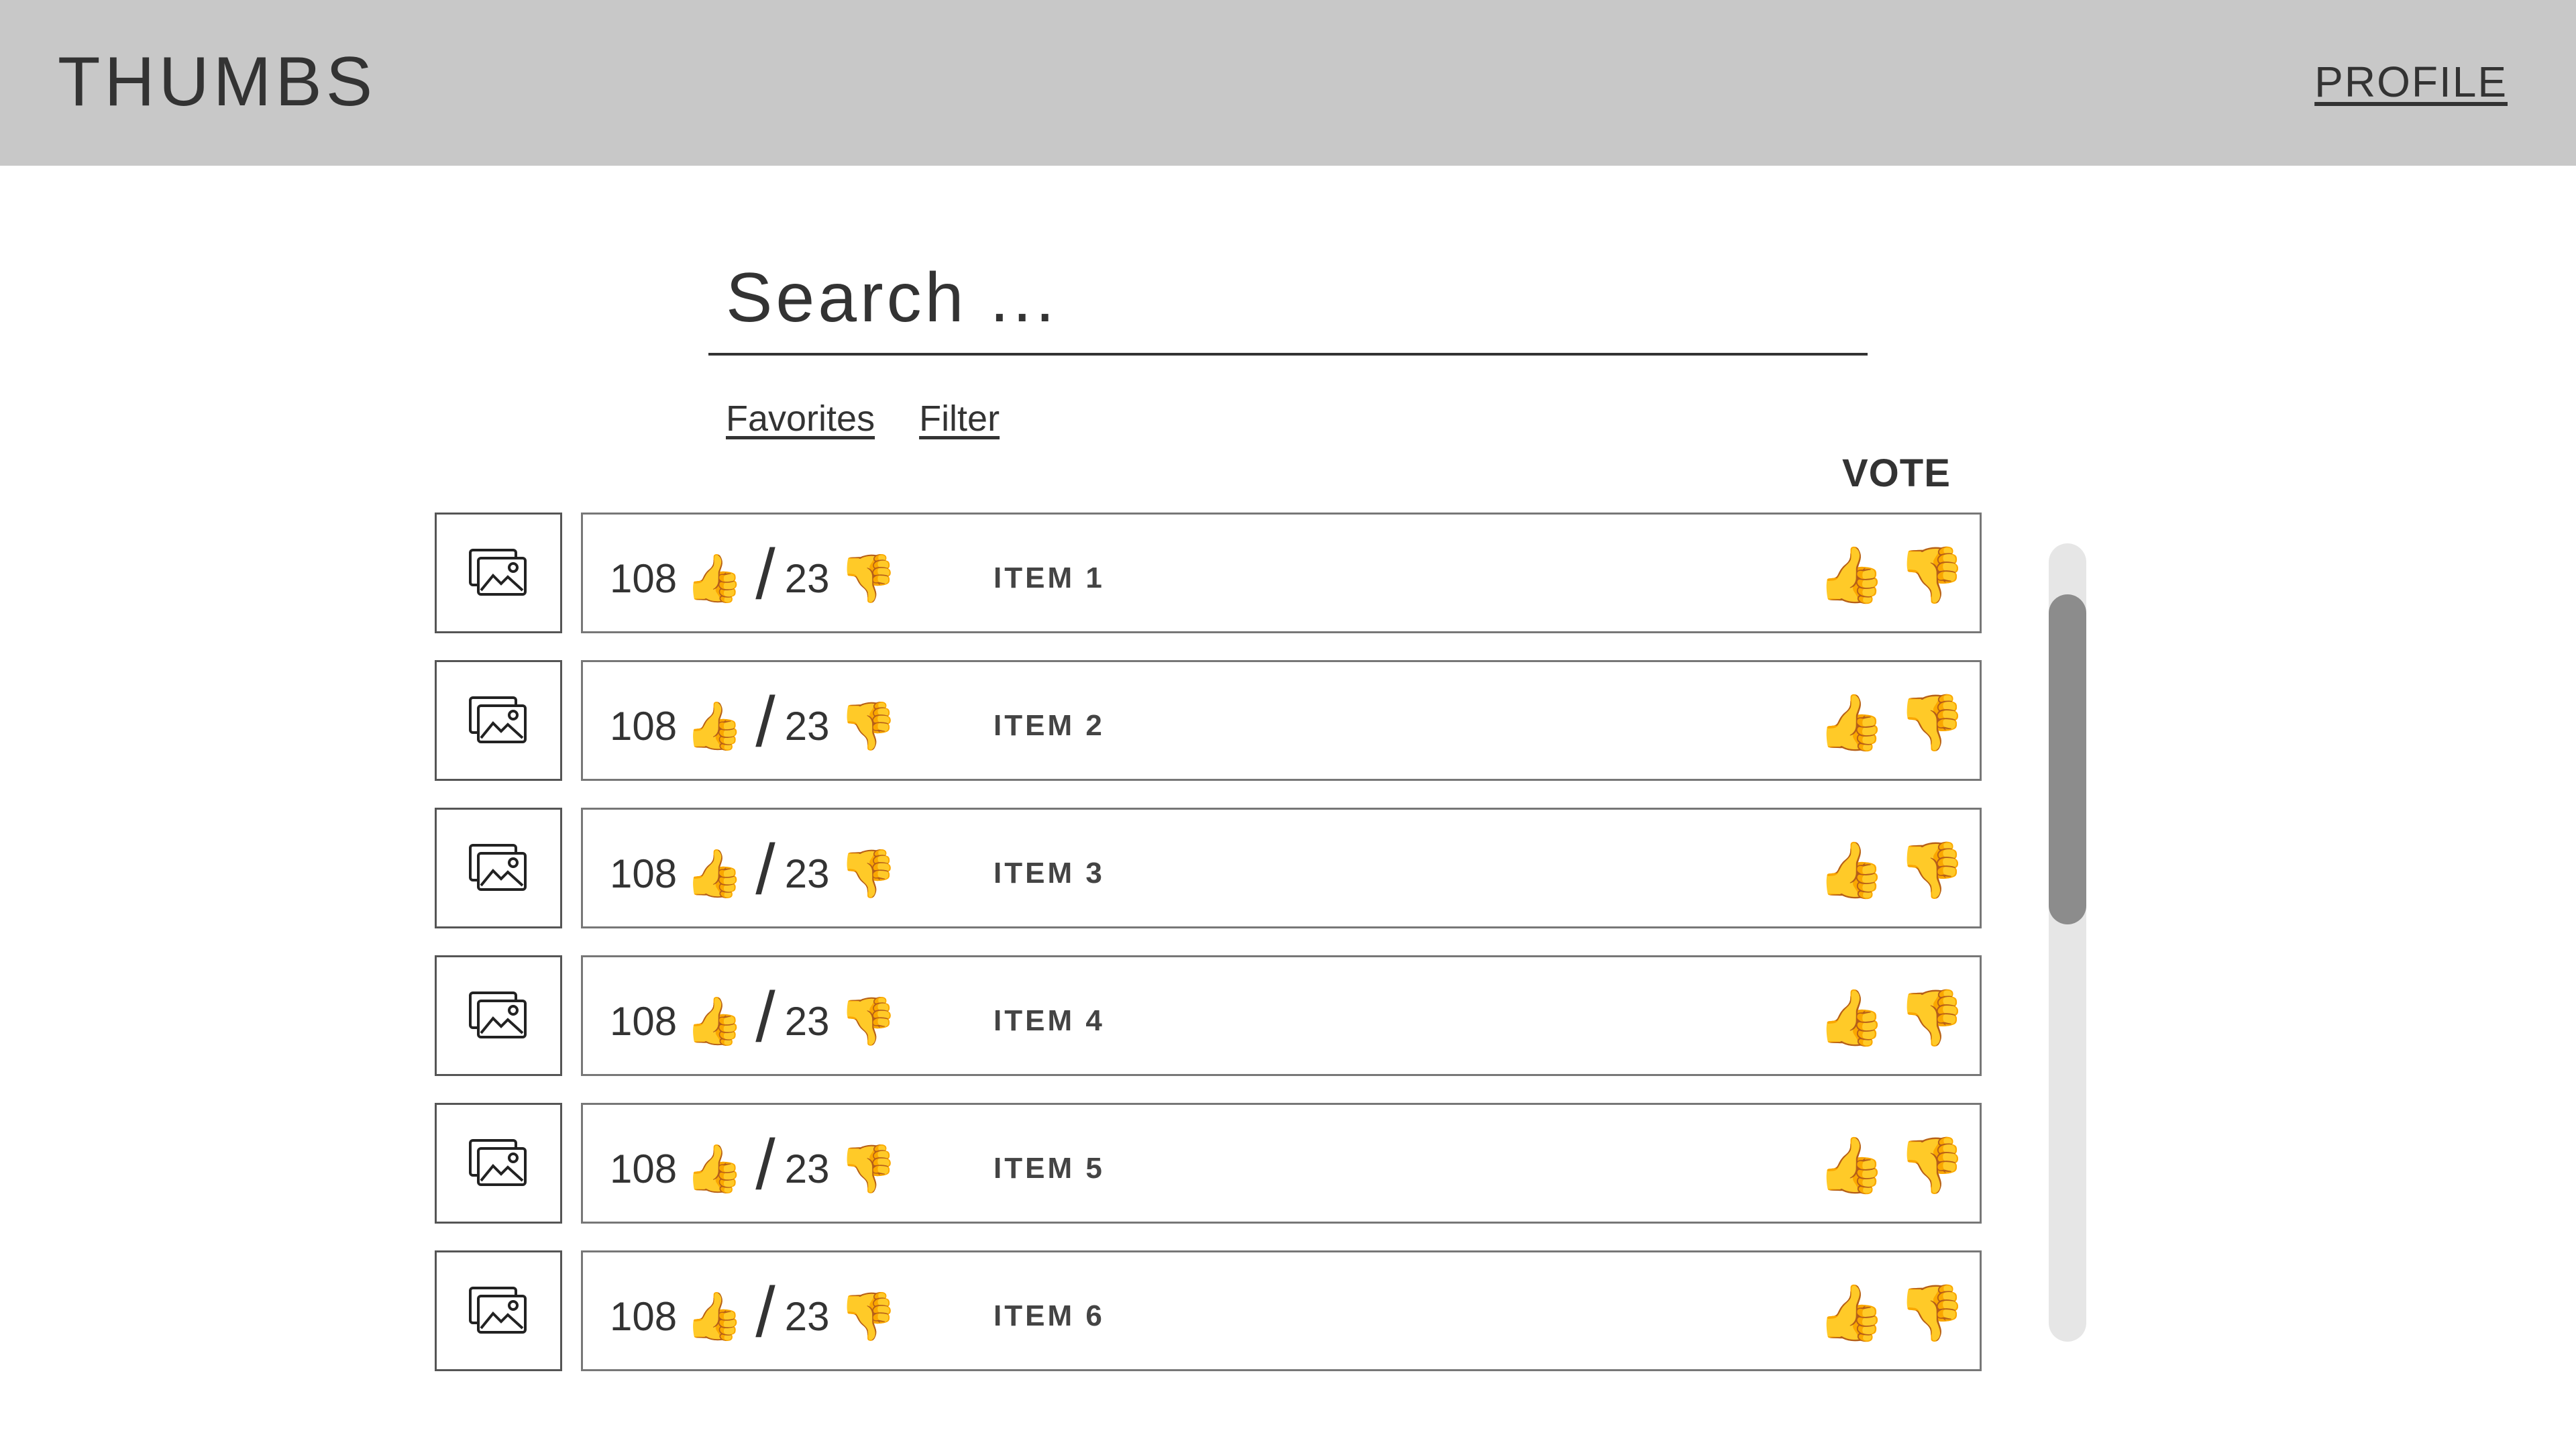  Describe the element at coordinates (1049, 577) in the screenshot. I see `item-name: ITEM 1` at that location.